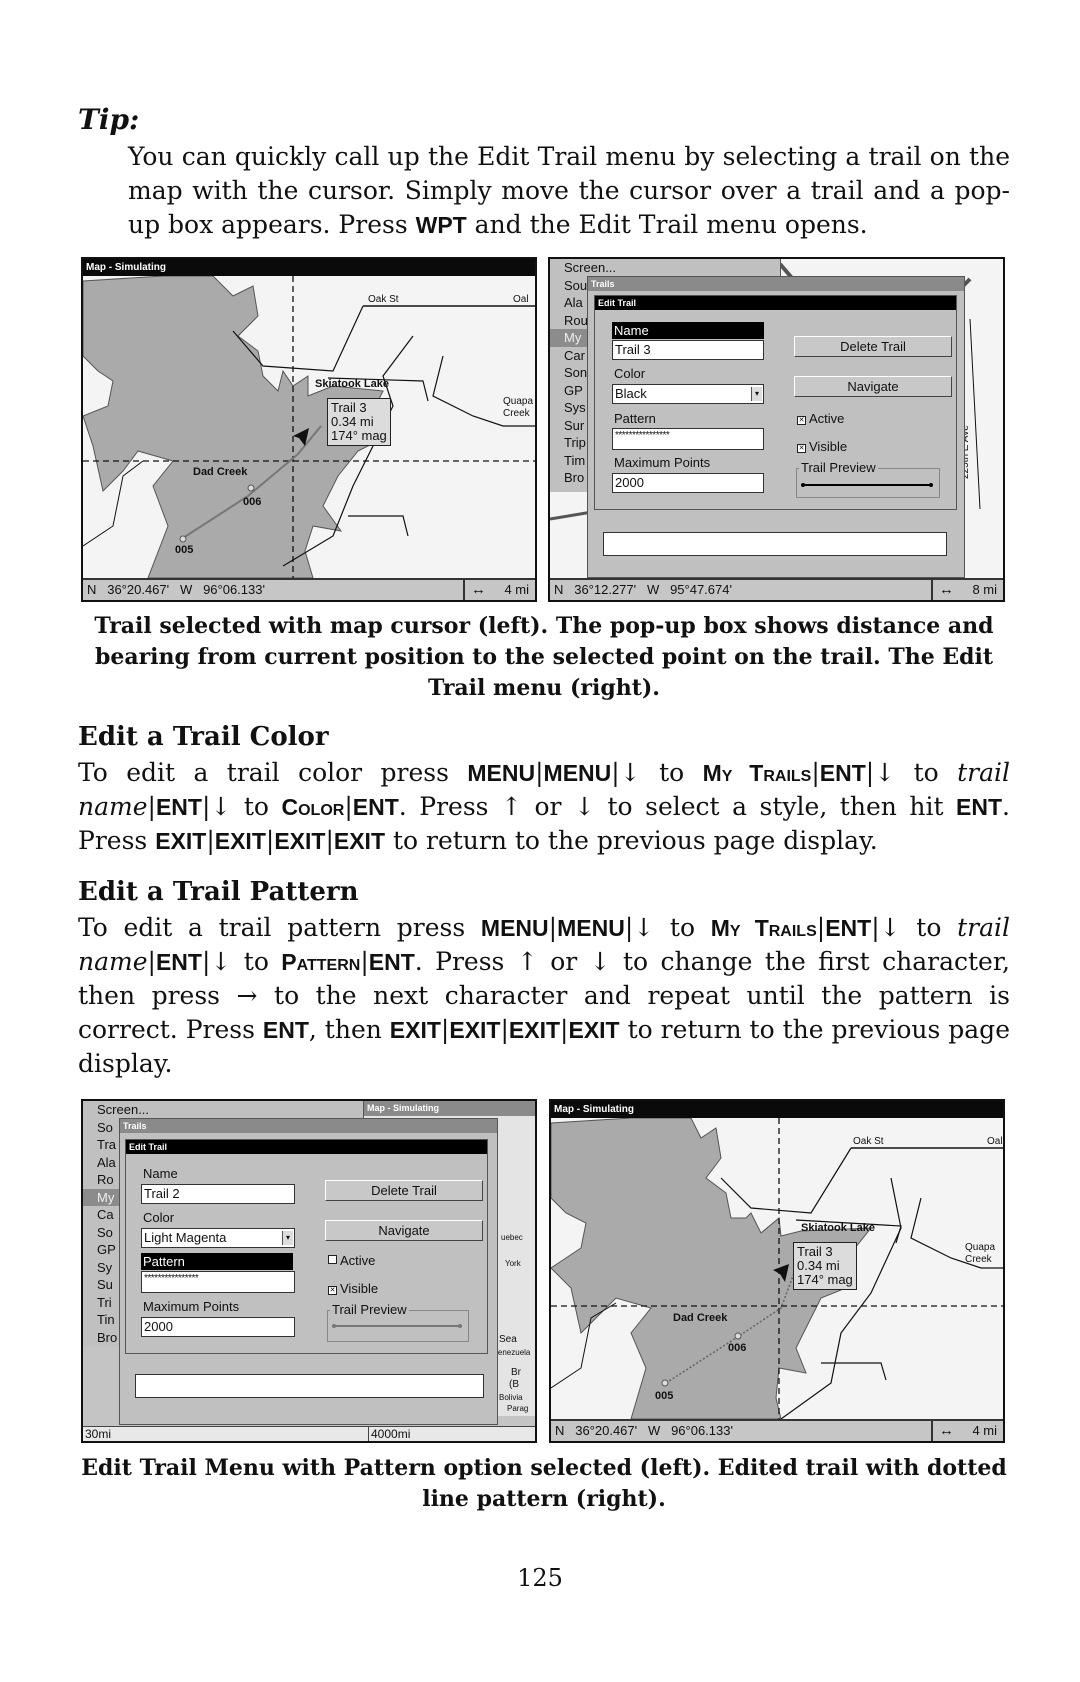 The image size is (1080, 1682). What do you see at coordinates (775, 303) in the screenshot?
I see `edit-trail-title: Edit Trail` at bounding box center [775, 303].